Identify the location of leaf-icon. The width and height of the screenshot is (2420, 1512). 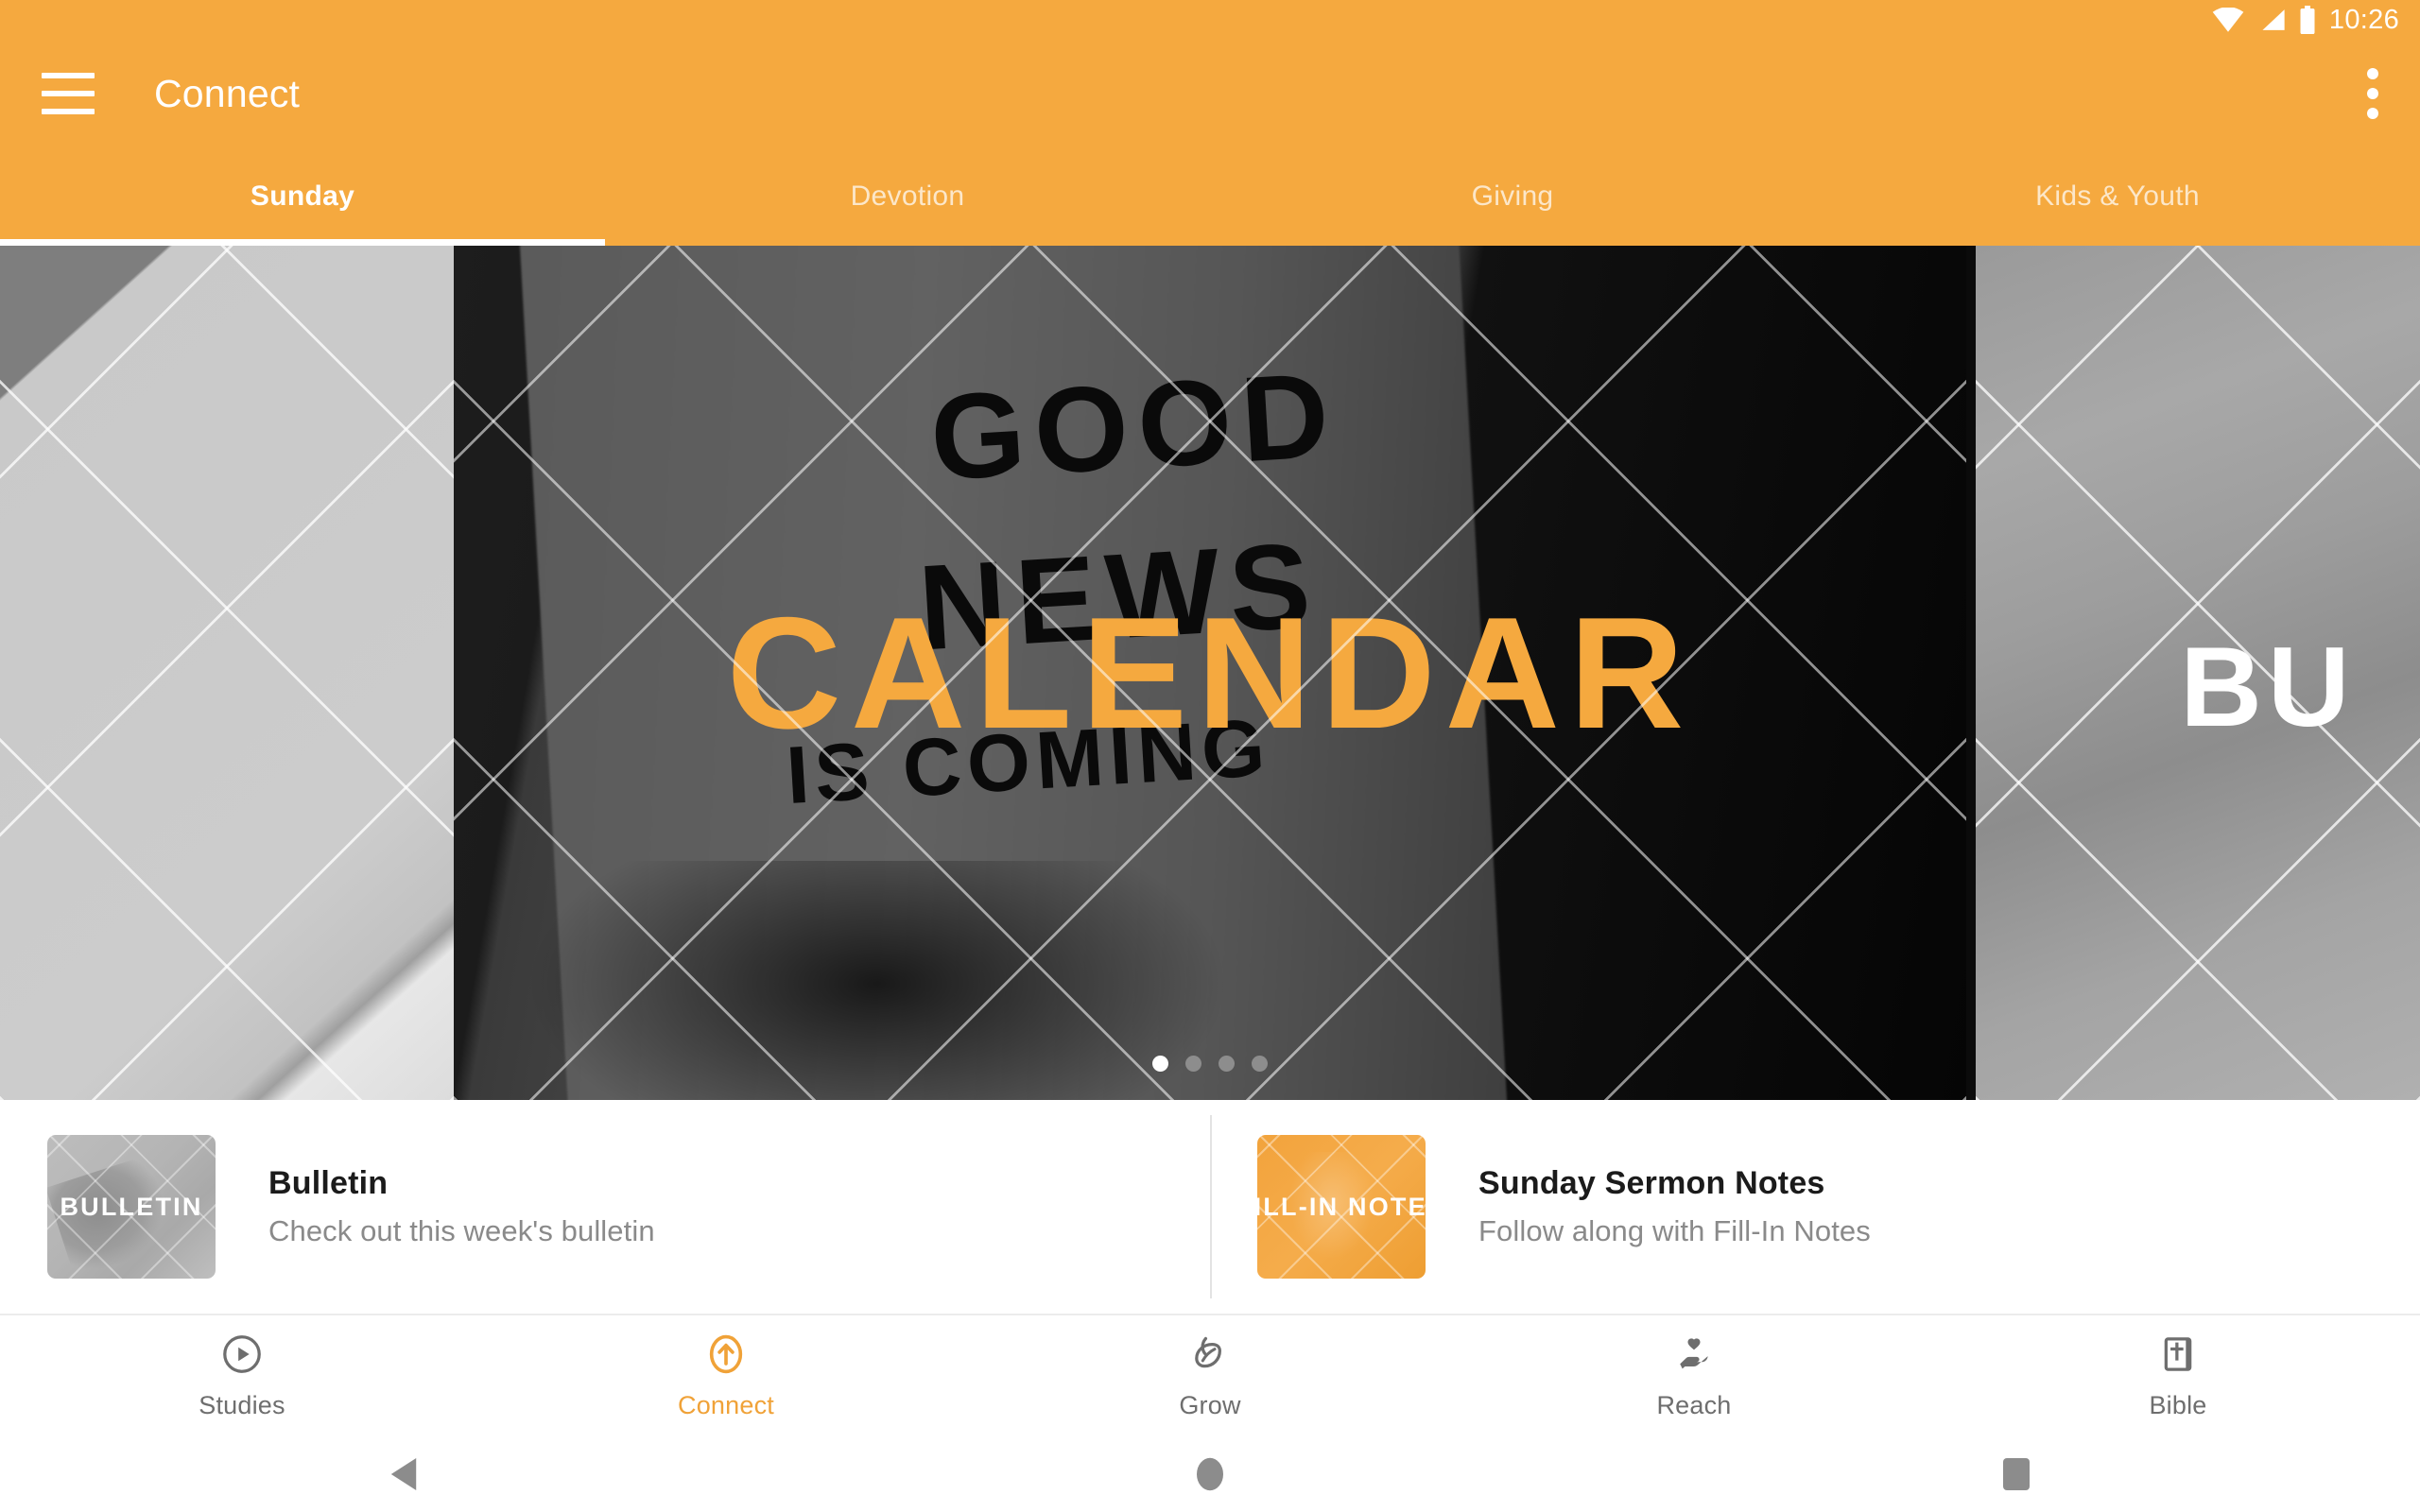
(1210, 1356).